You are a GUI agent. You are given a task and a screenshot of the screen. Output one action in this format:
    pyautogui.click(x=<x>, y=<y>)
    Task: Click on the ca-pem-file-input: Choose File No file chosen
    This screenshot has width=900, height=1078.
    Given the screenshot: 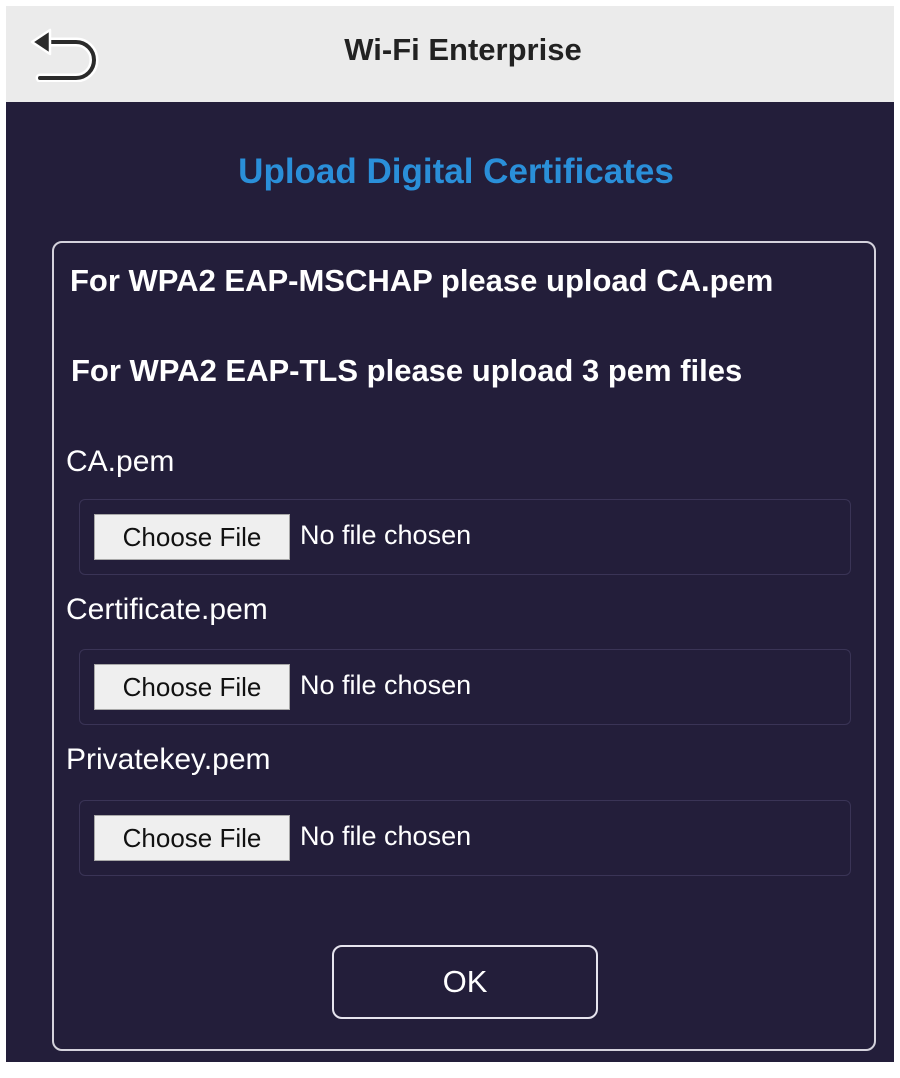 What is the action you would take?
    pyautogui.click(x=465, y=537)
    